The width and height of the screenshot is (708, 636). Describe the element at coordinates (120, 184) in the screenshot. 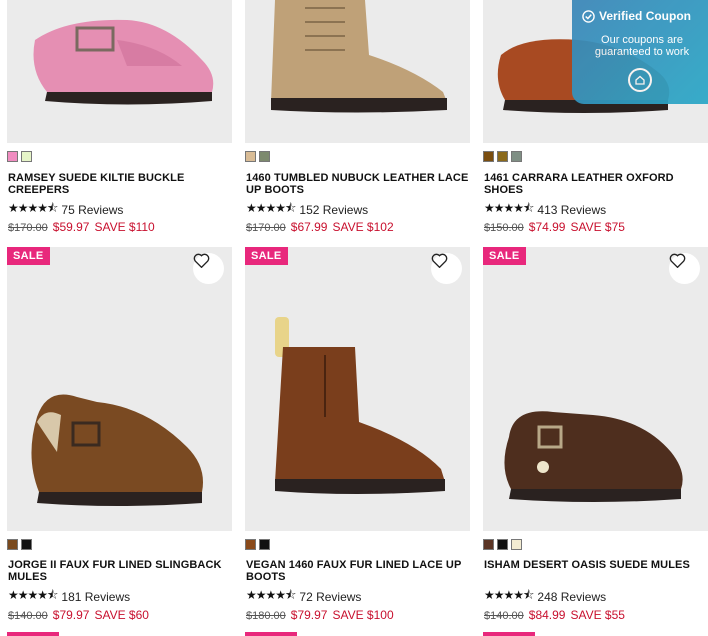

I see `product-name: RAMSEY SUEDE KILTIE BUCKLE CREEPERS` at that location.